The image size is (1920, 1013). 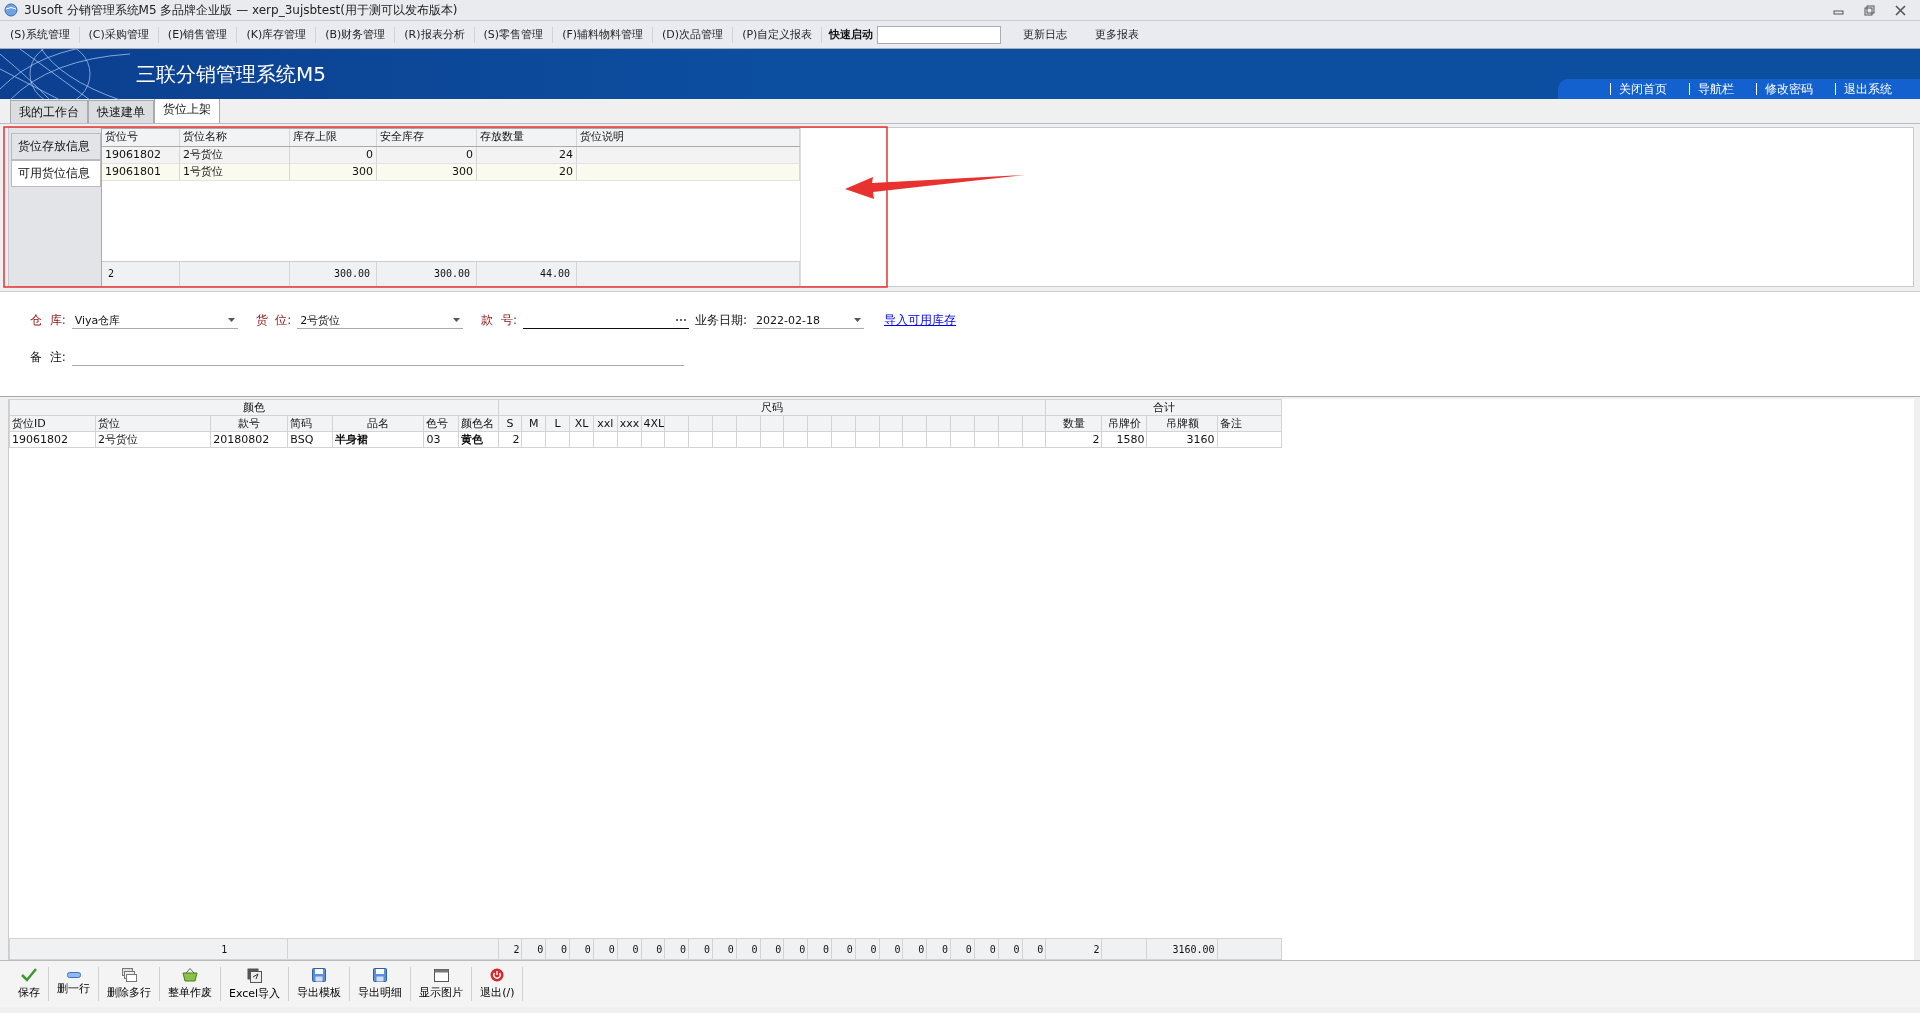 I want to click on dropdown-arrow-icon, so click(x=457, y=320).